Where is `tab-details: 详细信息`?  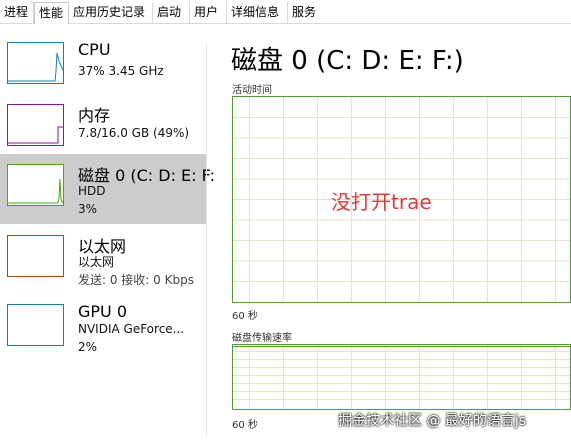
tab-details: 详细信息 is located at coordinates (257, 12).